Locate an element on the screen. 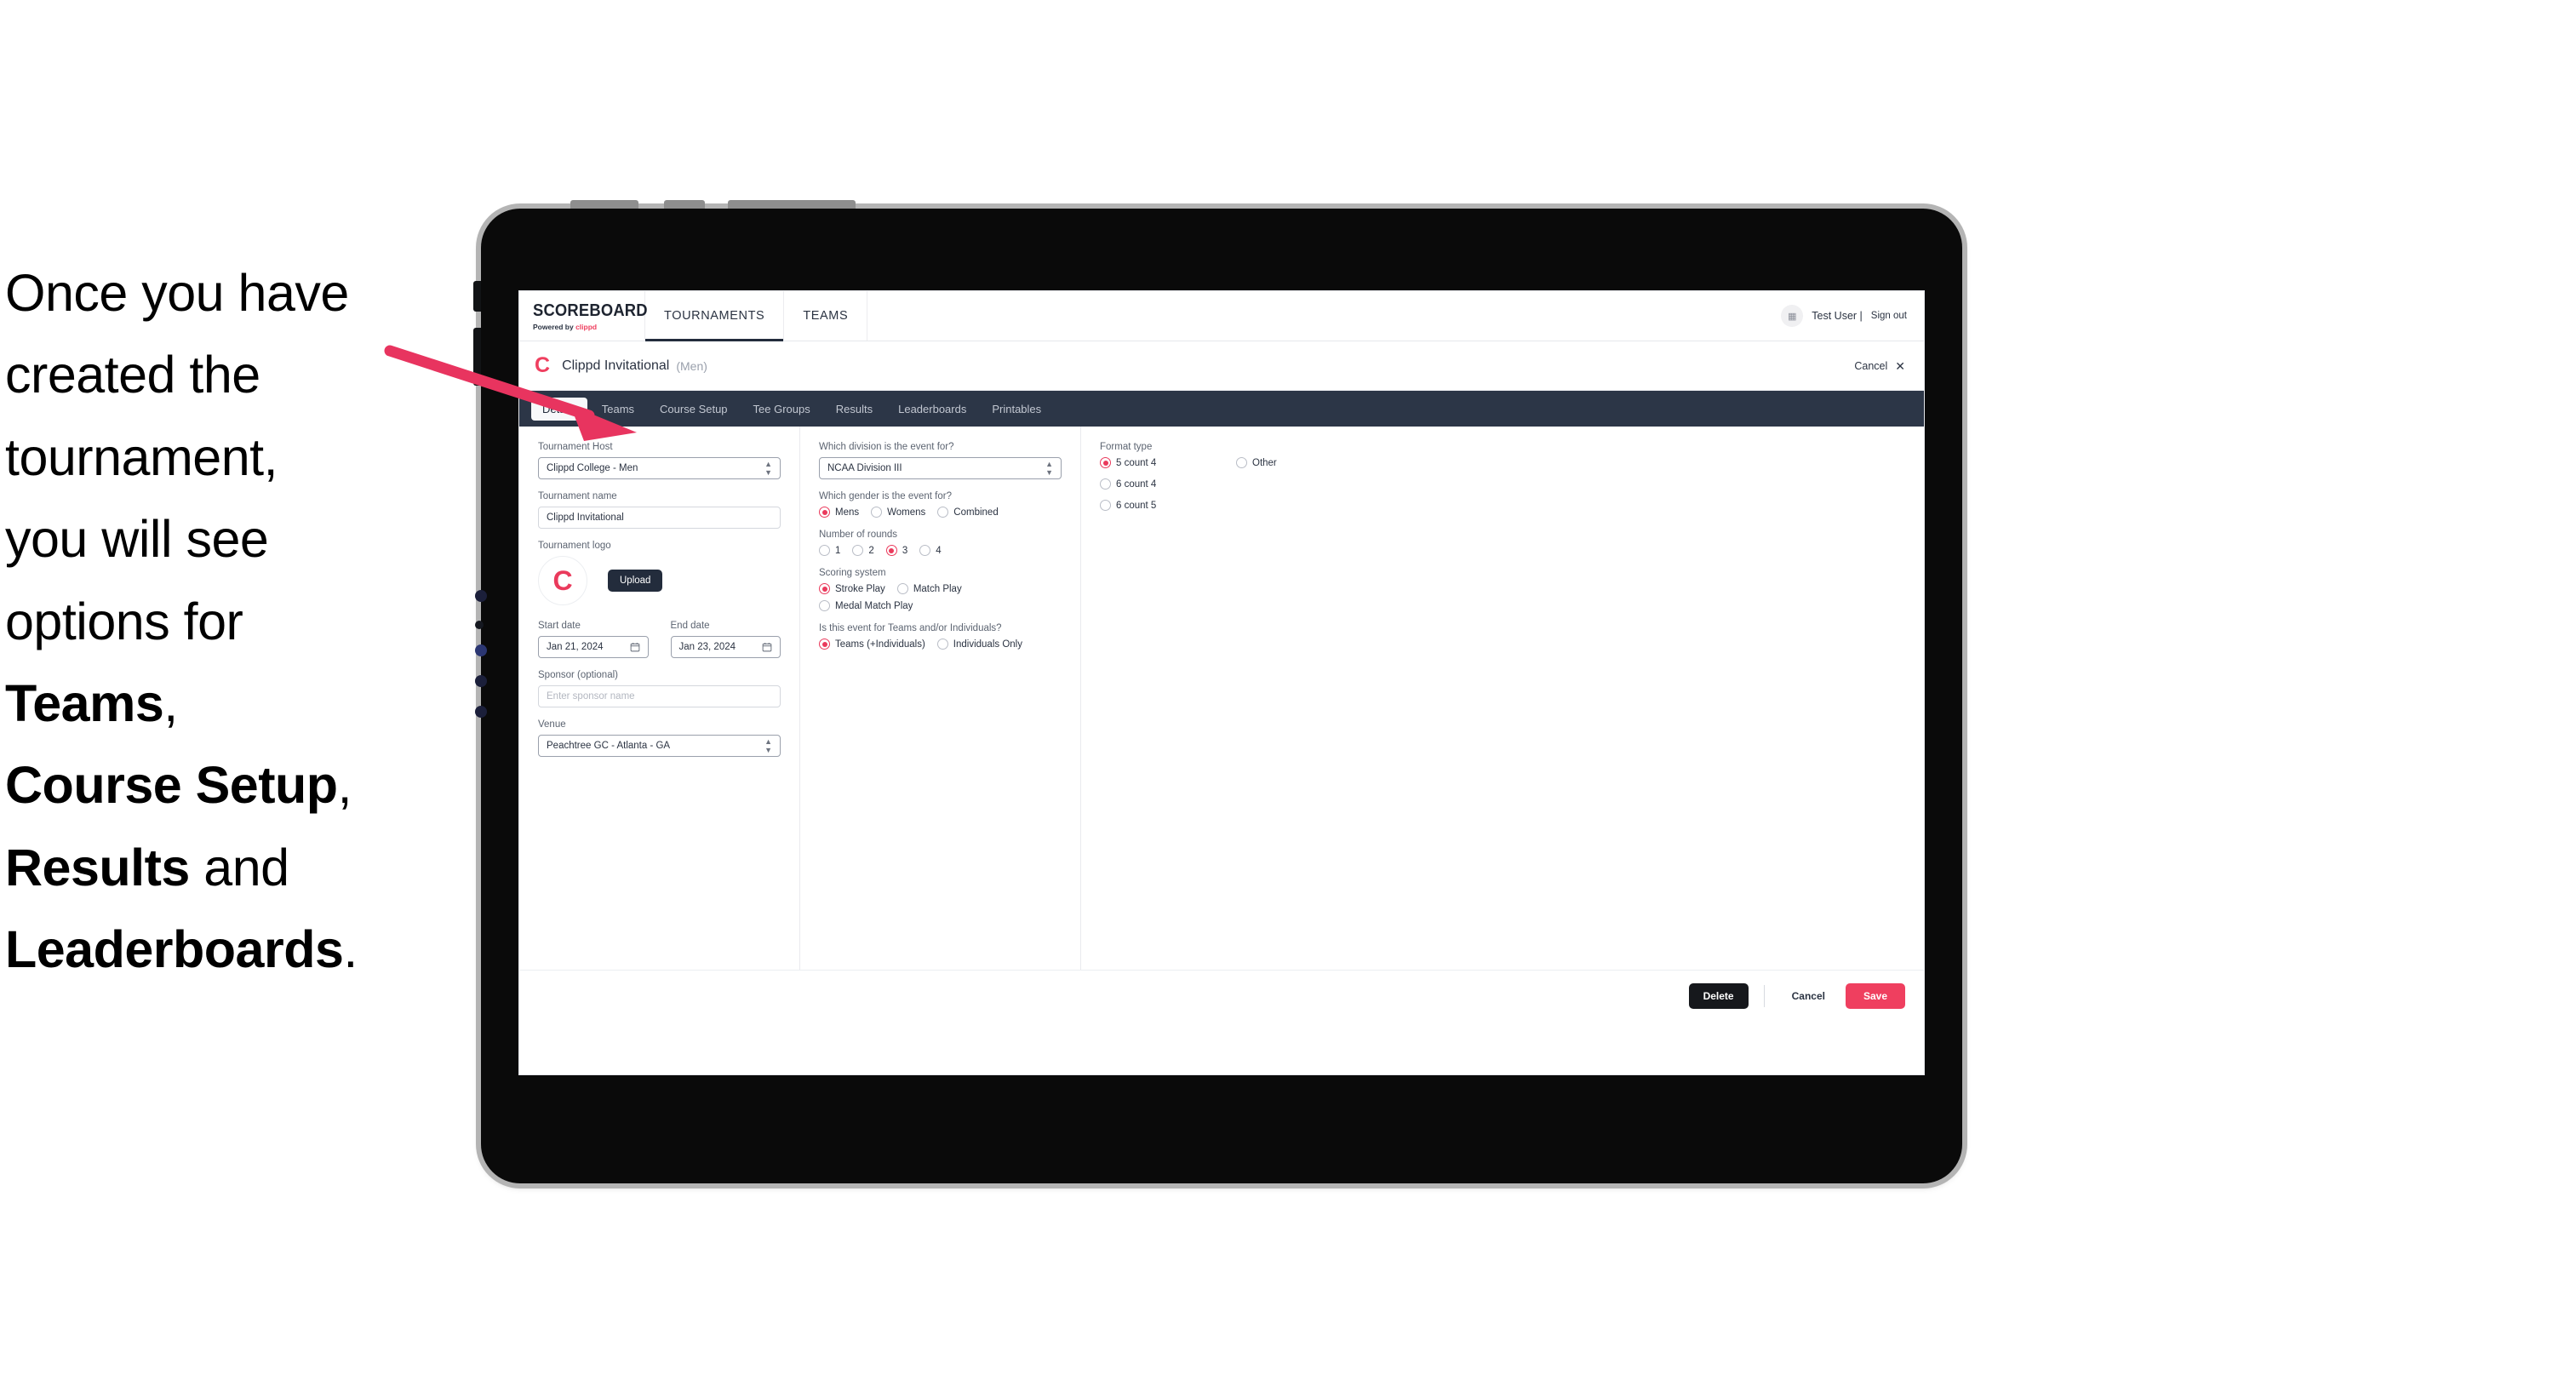  radio-gender-womens: Womens is located at coordinates (898, 512).